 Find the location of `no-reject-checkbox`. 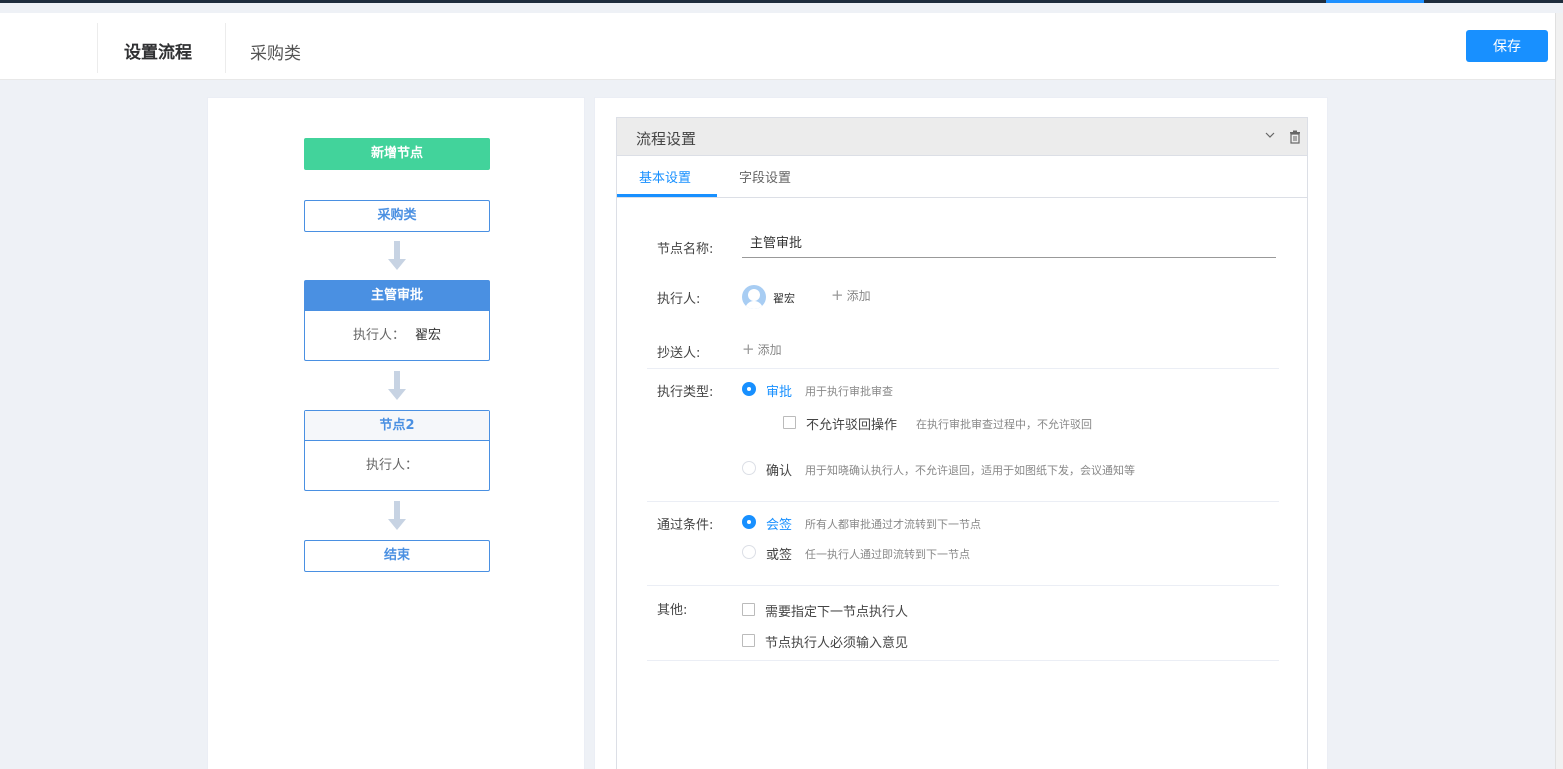

no-reject-checkbox is located at coordinates (789, 422).